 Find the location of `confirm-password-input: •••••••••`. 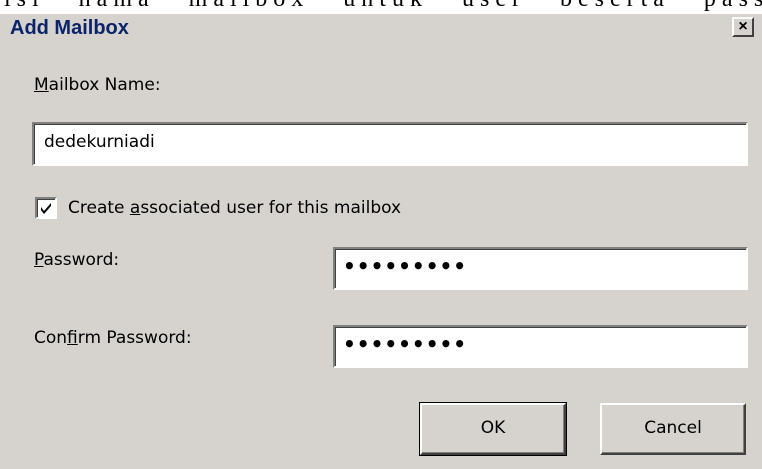

confirm-password-input: ••••••••• is located at coordinates (540, 346).